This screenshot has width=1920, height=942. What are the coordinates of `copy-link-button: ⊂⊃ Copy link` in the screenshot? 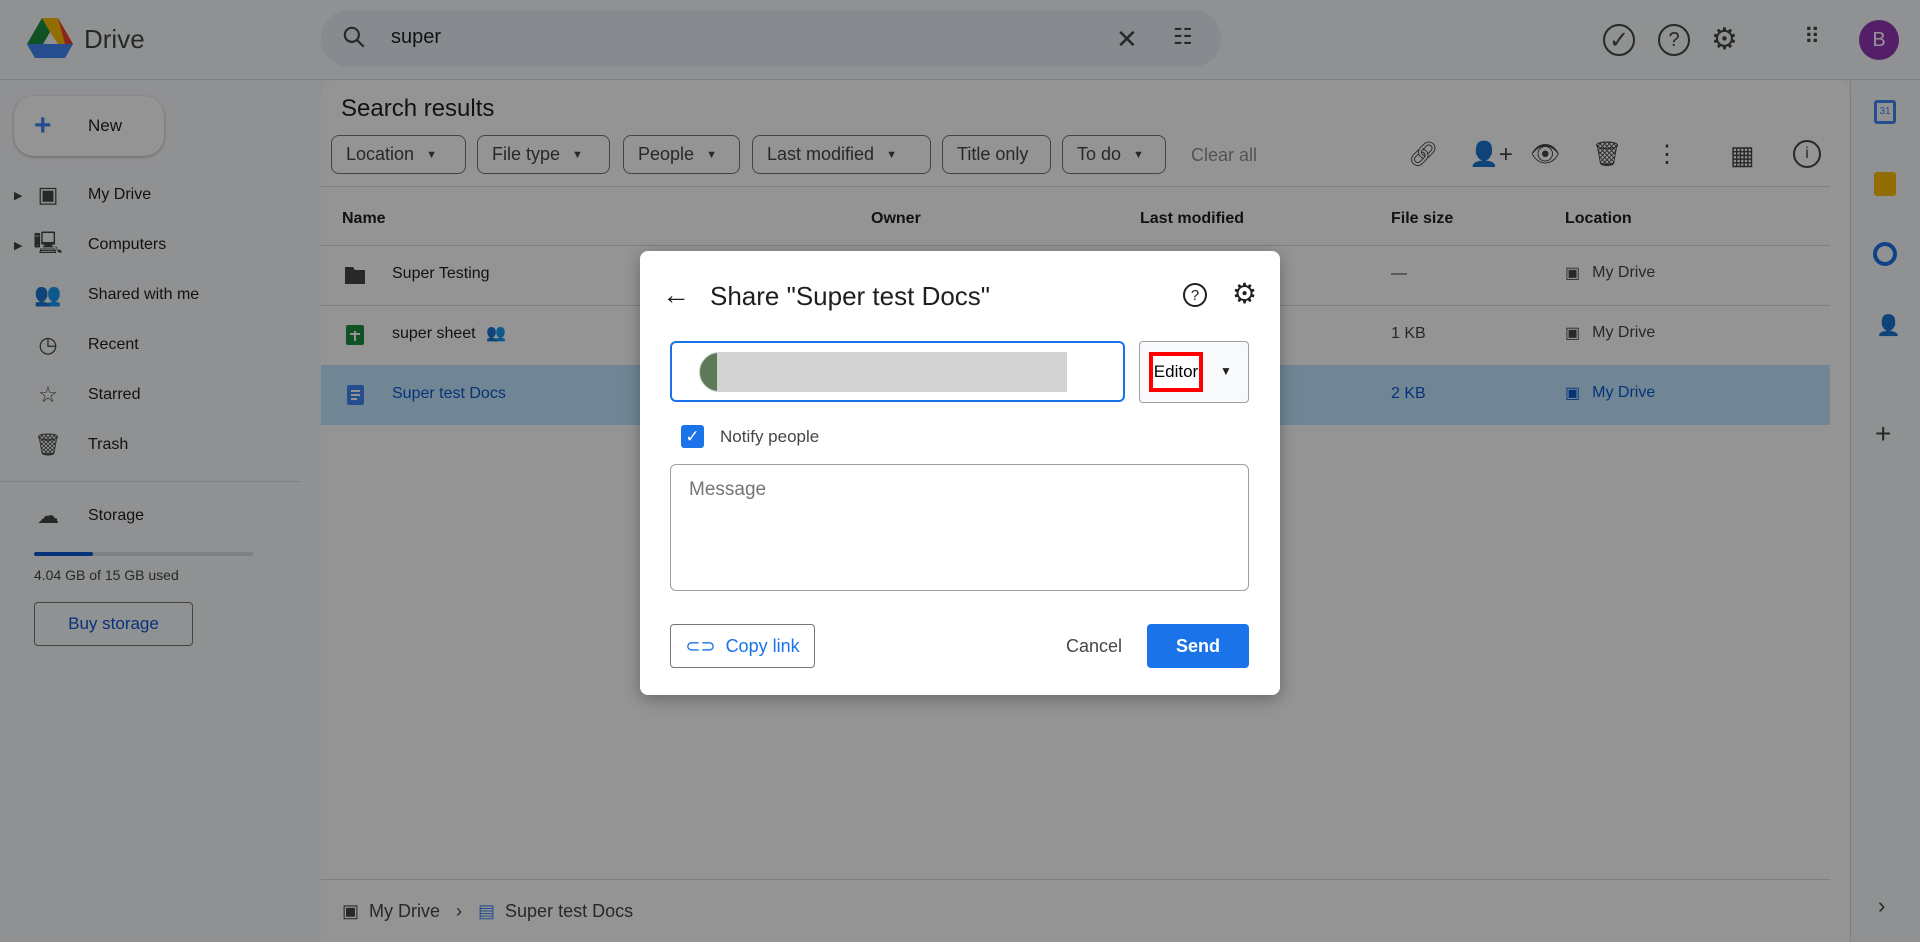 It's located at (742, 646).